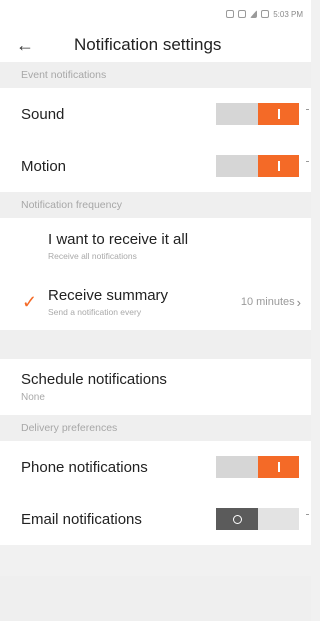 Image resolution: width=320 pixels, height=621 pixels. What do you see at coordinates (254, 14) in the screenshot?
I see `signal-icon` at bounding box center [254, 14].